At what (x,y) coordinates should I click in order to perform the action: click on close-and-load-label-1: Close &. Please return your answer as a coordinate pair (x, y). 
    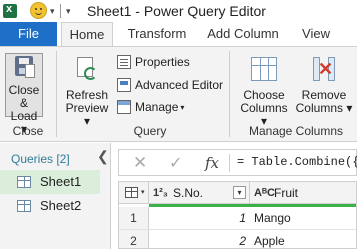
    Looking at the image, I should click on (24, 96).